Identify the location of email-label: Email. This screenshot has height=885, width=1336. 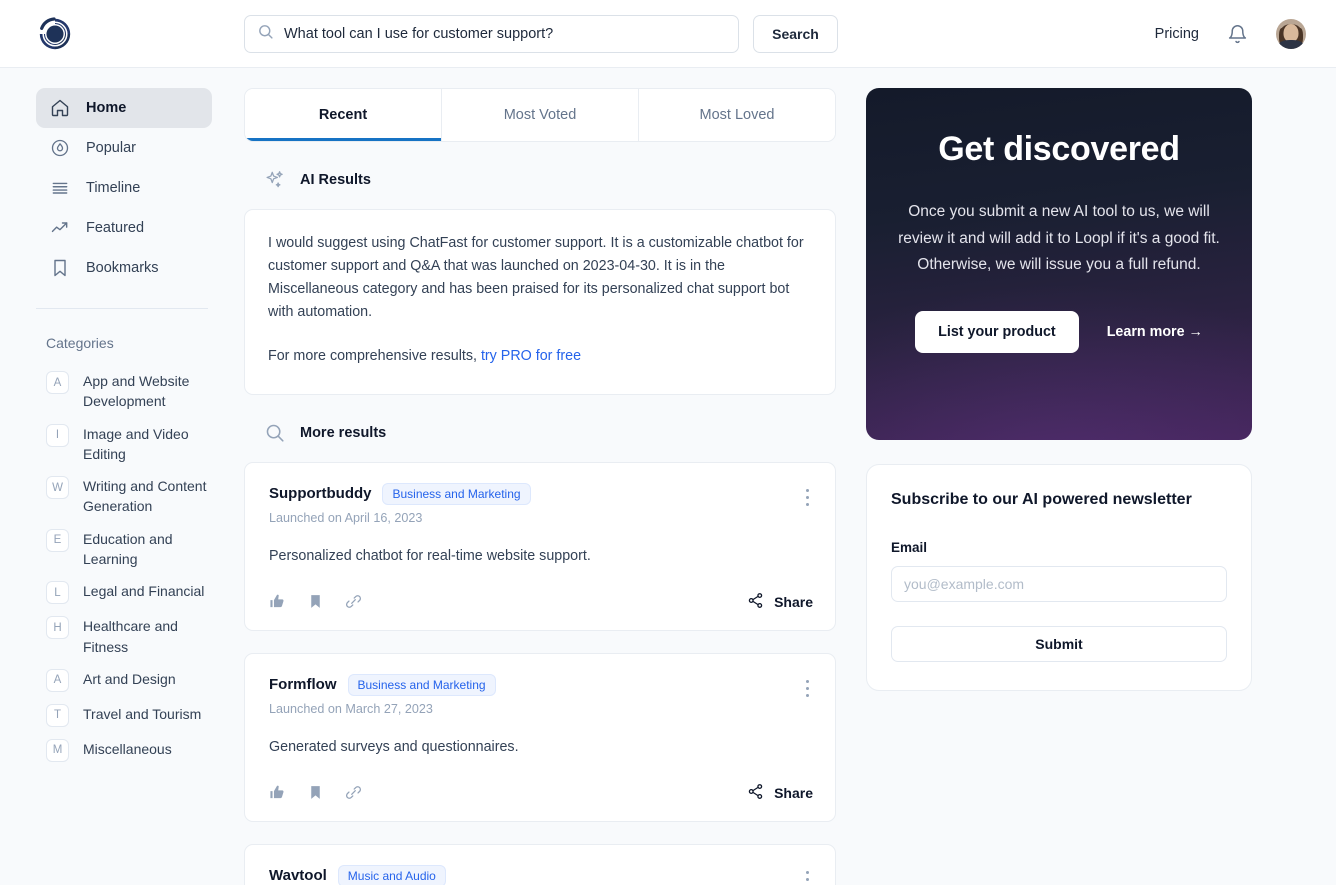
(909, 547).